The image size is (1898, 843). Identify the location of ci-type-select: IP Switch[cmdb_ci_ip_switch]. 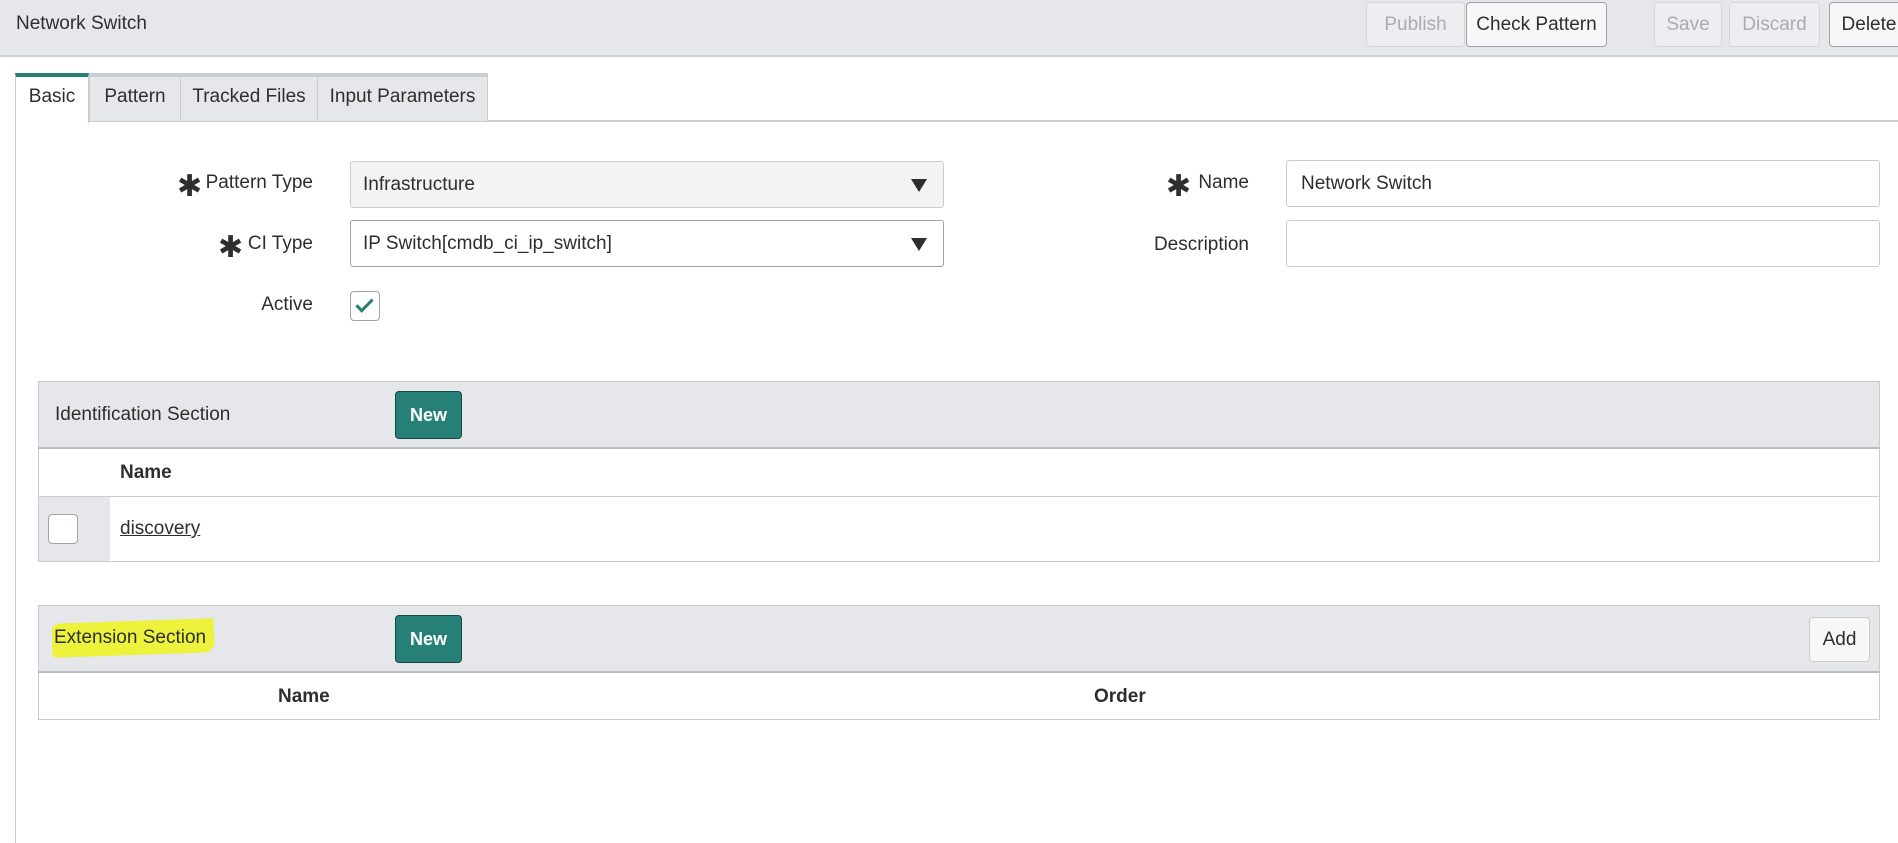
(647, 243).